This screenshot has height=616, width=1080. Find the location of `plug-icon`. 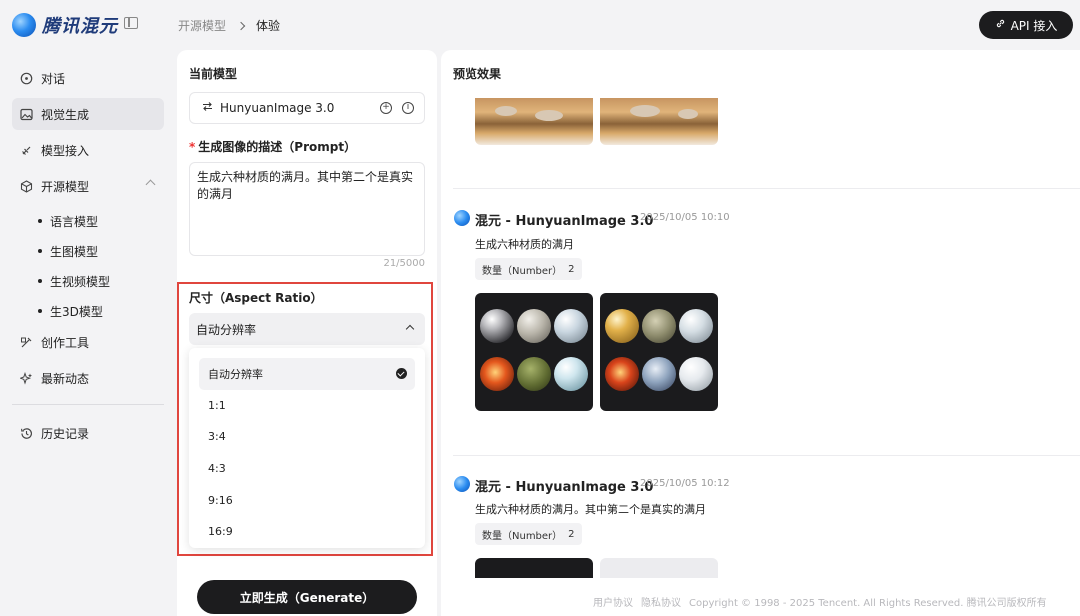

plug-icon is located at coordinates (26, 150).